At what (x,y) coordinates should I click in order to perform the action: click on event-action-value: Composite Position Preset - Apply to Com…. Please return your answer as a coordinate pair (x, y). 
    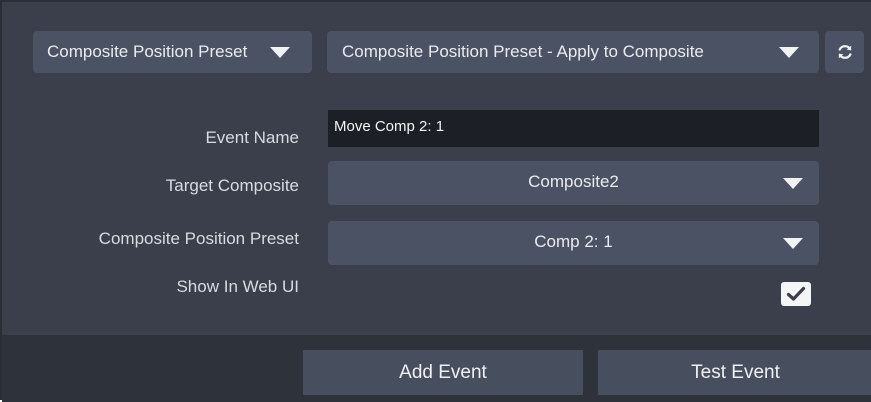
    Looking at the image, I should click on (523, 51).